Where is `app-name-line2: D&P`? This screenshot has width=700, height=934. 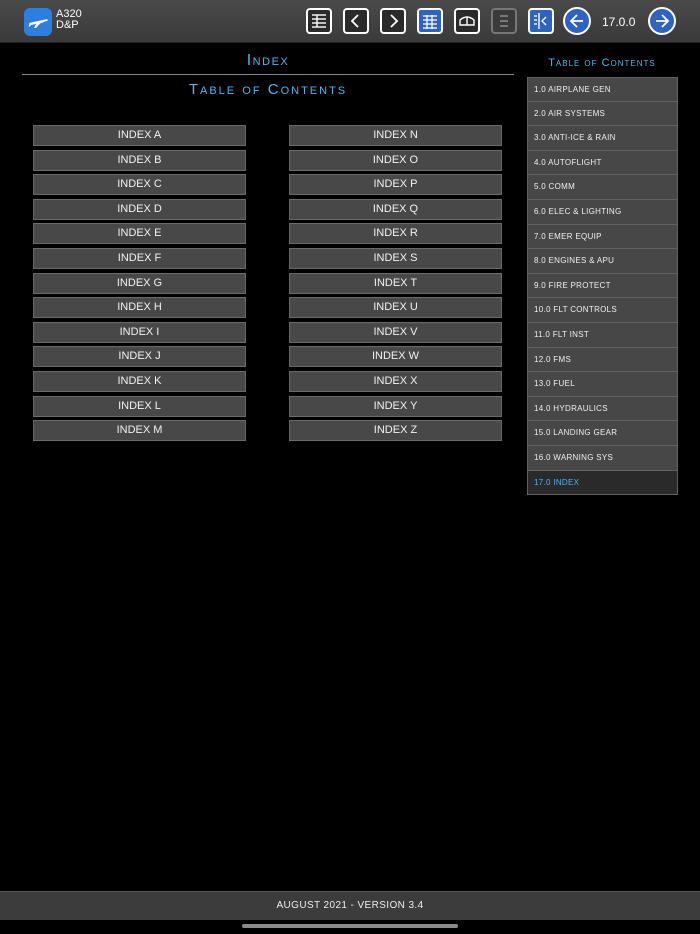 app-name-line2: D&P is located at coordinates (67, 25).